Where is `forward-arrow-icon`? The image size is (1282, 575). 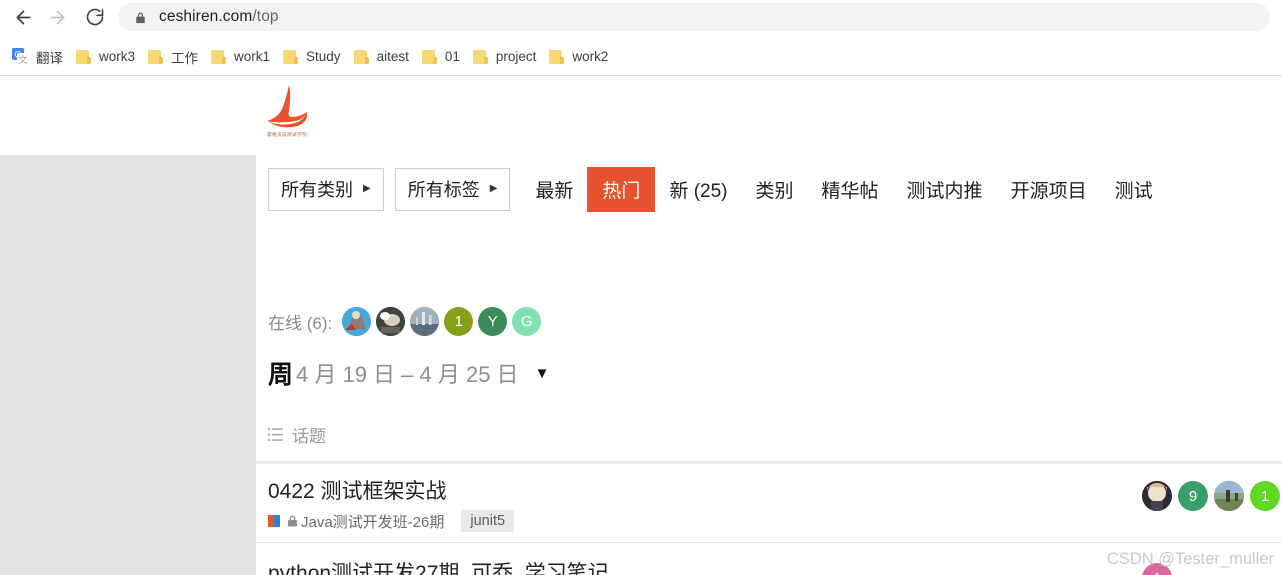
forward-arrow-icon is located at coordinates (57, 17).